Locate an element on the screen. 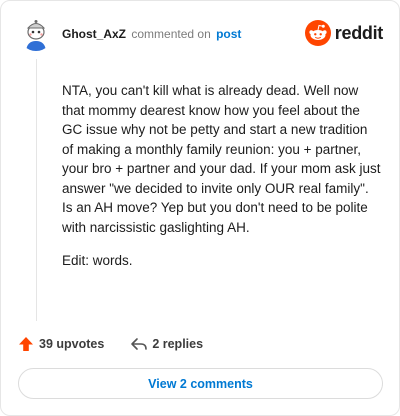 Image resolution: width=400 pixels, height=416 pixels. comment-header: Ghost_AxZ commented on post reddit is located at coordinates (200, 35).